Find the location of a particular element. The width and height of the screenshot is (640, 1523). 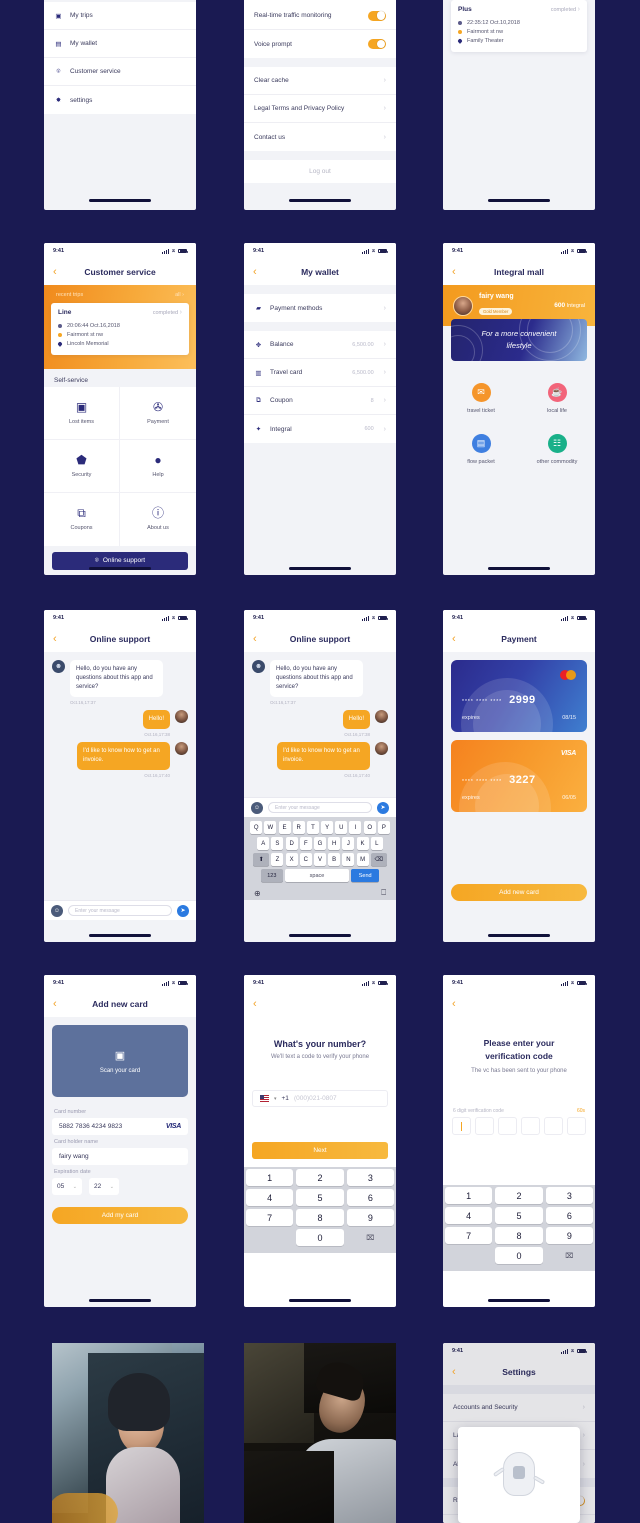

microphone-icon: ⎕ is located at coordinates (383, 893).